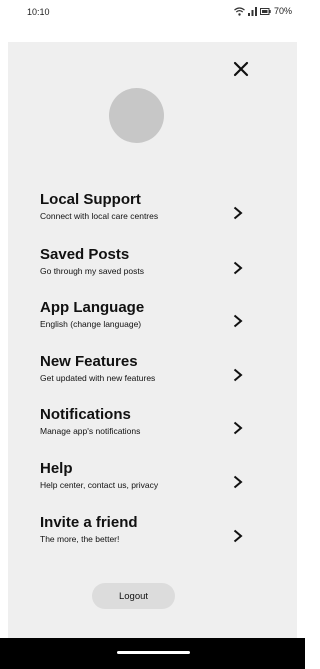 The image size is (320, 669). What do you see at coordinates (90, 431) in the screenshot?
I see `menu-item-subtitle: Manage app's notifications` at bounding box center [90, 431].